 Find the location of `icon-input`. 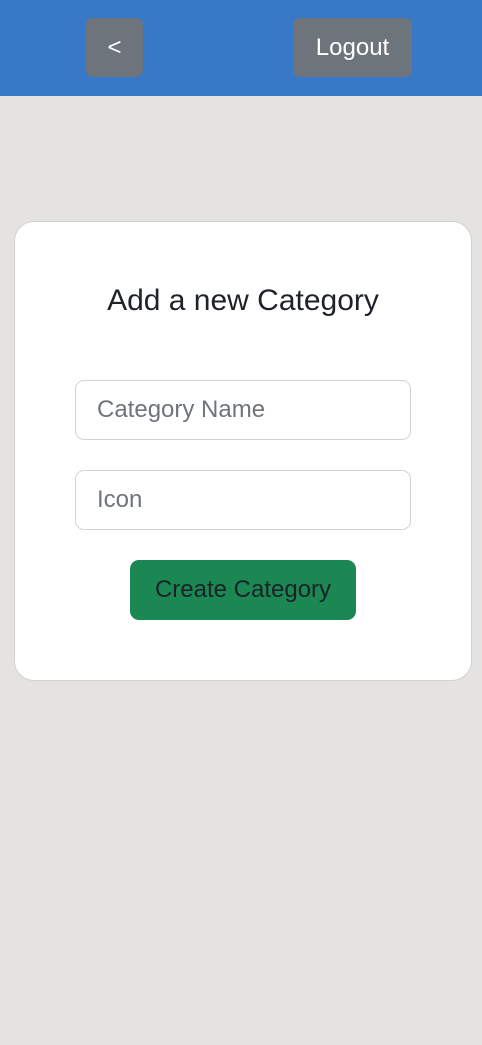

icon-input is located at coordinates (243, 500).